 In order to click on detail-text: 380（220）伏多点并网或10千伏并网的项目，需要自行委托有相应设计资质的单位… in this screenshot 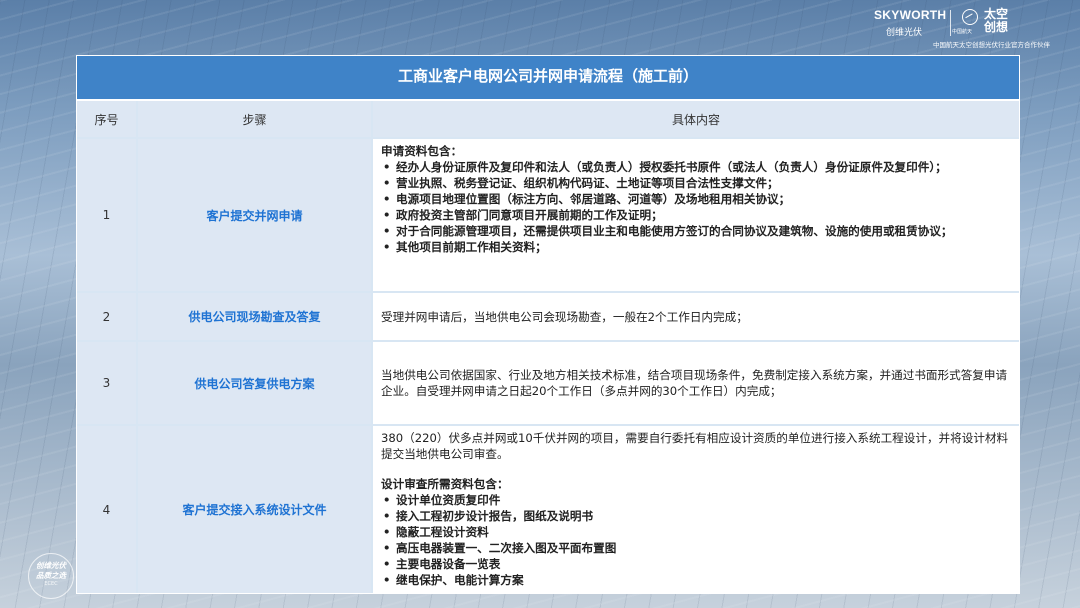, I will do `click(695, 446)`.